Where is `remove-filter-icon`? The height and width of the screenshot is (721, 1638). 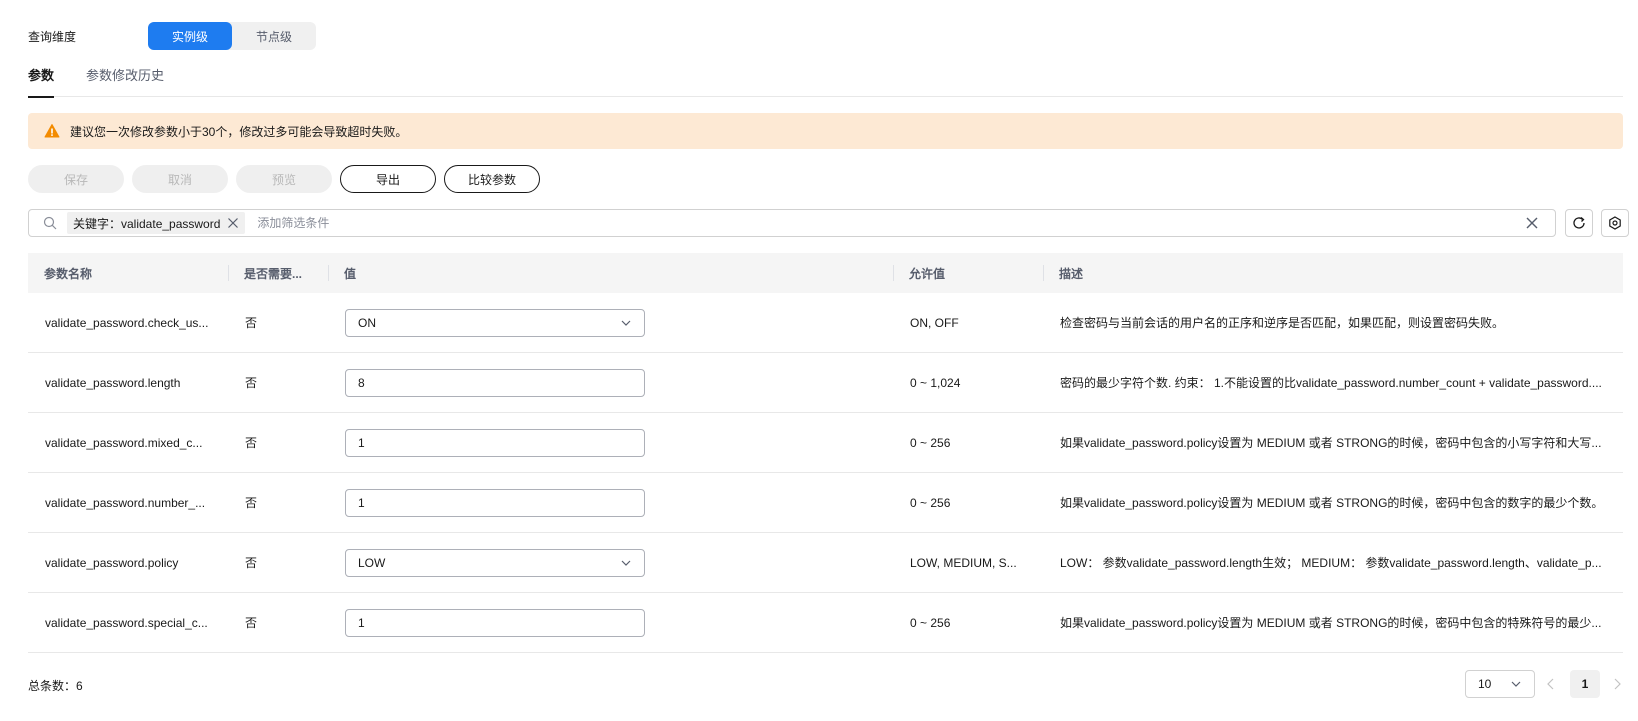
remove-filter-icon is located at coordinates (233, 223).